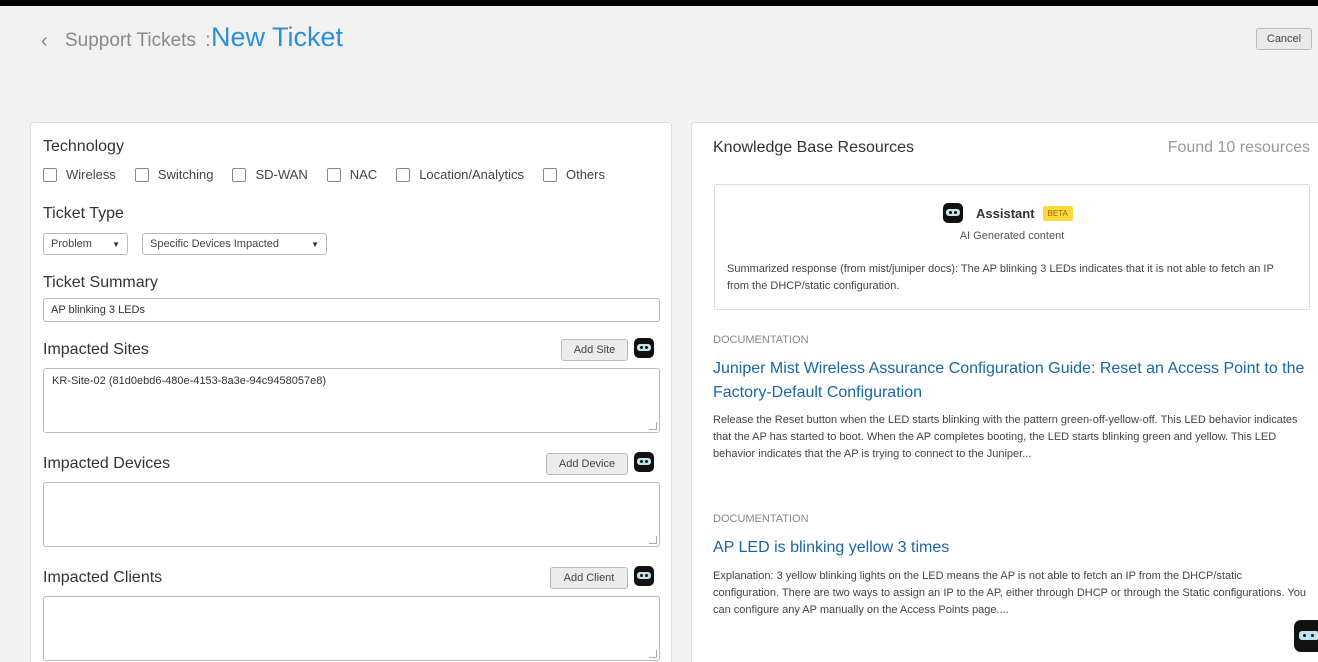 The image size is (1318, 662). Describe the element at coordinates (83, 146) in the screenshot. I see `technology-label: Technology` at that location.